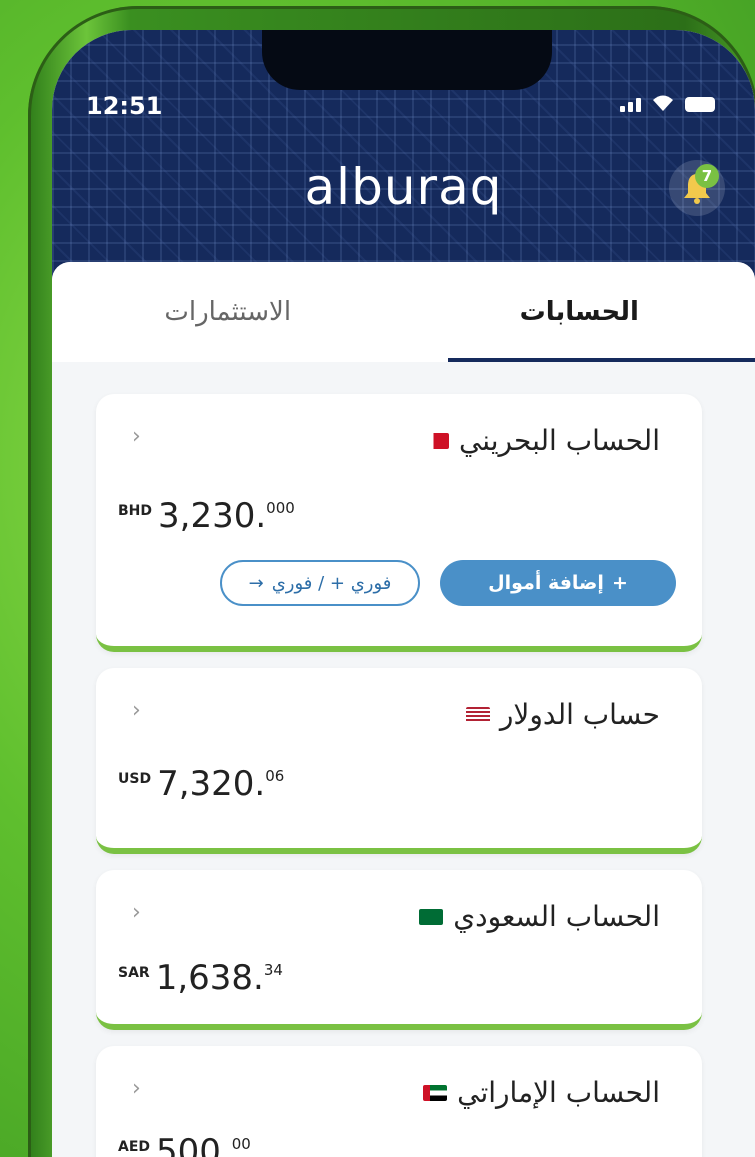  What do you see at coordinates (435, 1092) in the screenshot?
I see `uae-flag-icon` at bounding box center [435, 1092].